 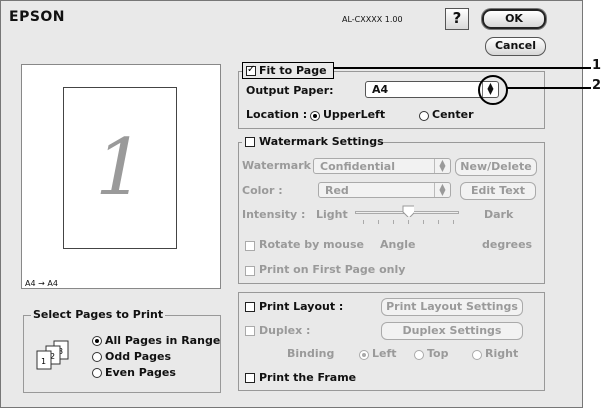 I want to click on watermark-label: Watermark :, so click(x=281, y=165).